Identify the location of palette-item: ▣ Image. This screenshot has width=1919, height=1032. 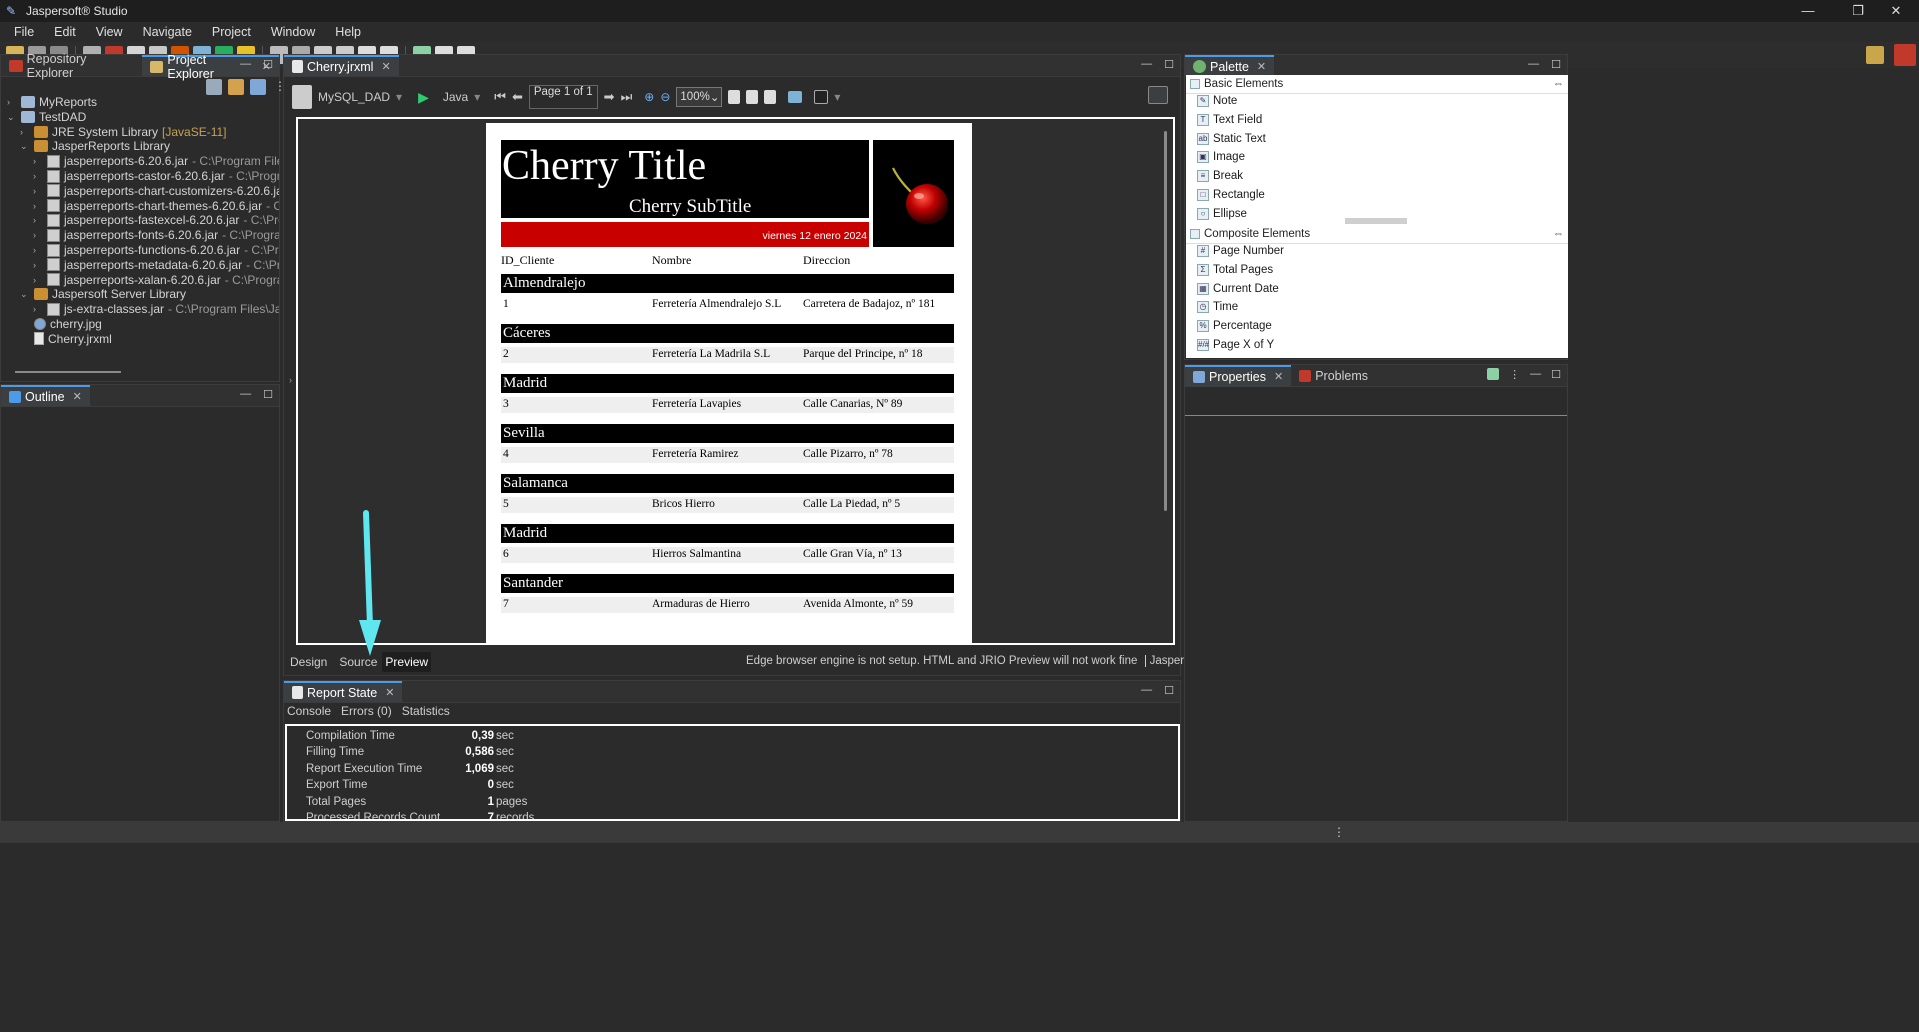
(1221, 157).